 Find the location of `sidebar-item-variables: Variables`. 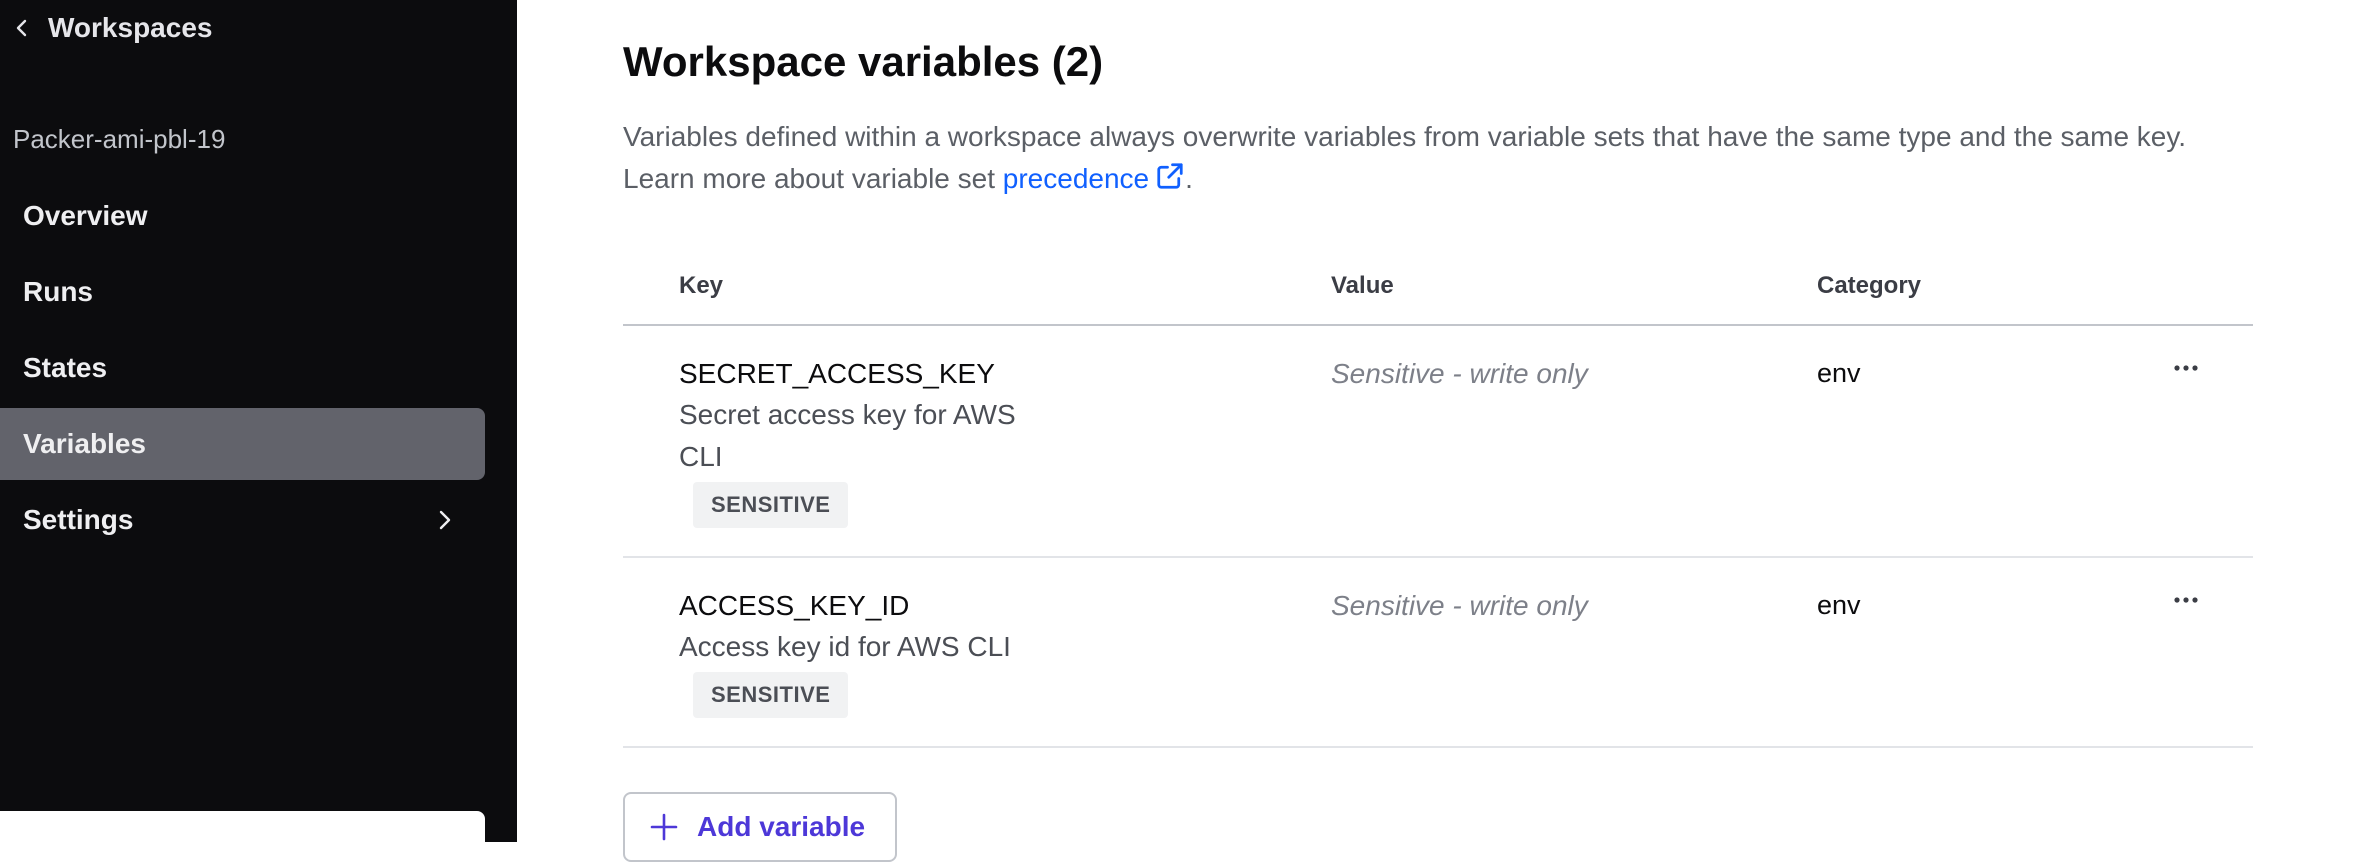

sidebar-item-variables: Variables is located at coordinates (242, 444).